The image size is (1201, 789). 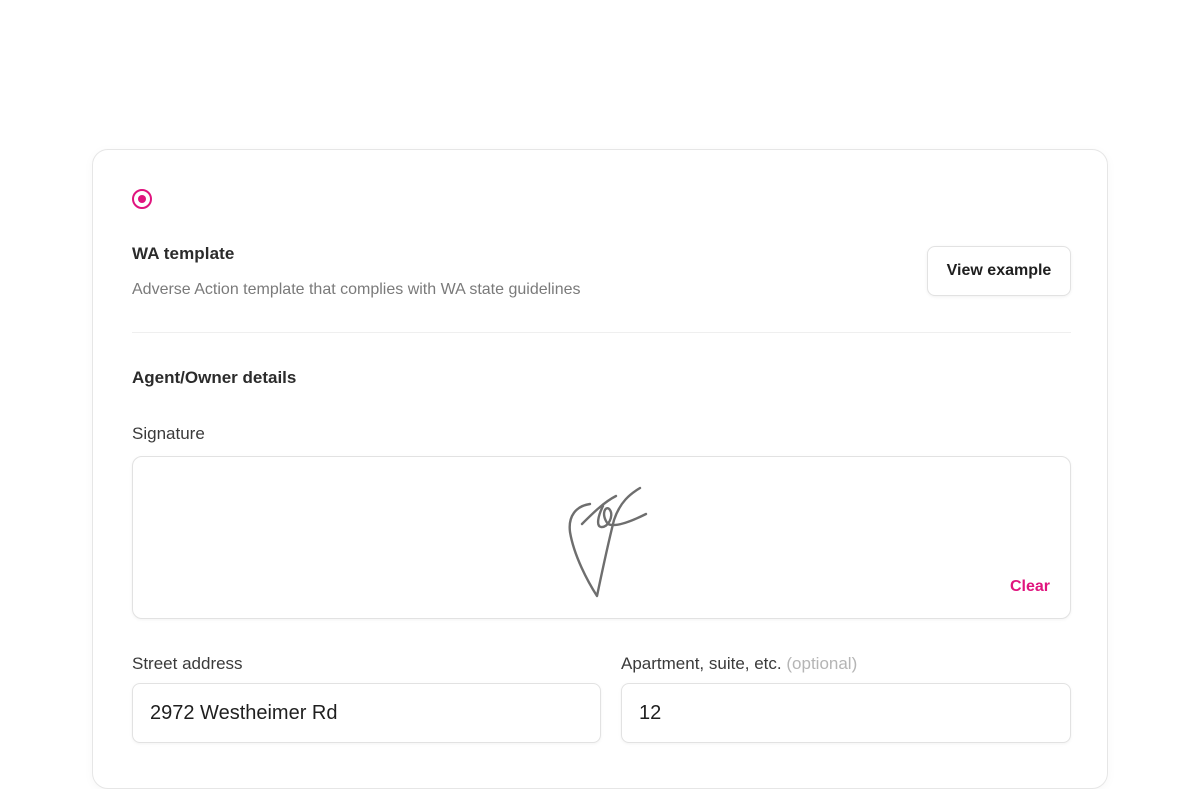 What do you see at coordinates (846, 713) in the screenshot?
I see `apartment-input` at bounding box center [846, 713].